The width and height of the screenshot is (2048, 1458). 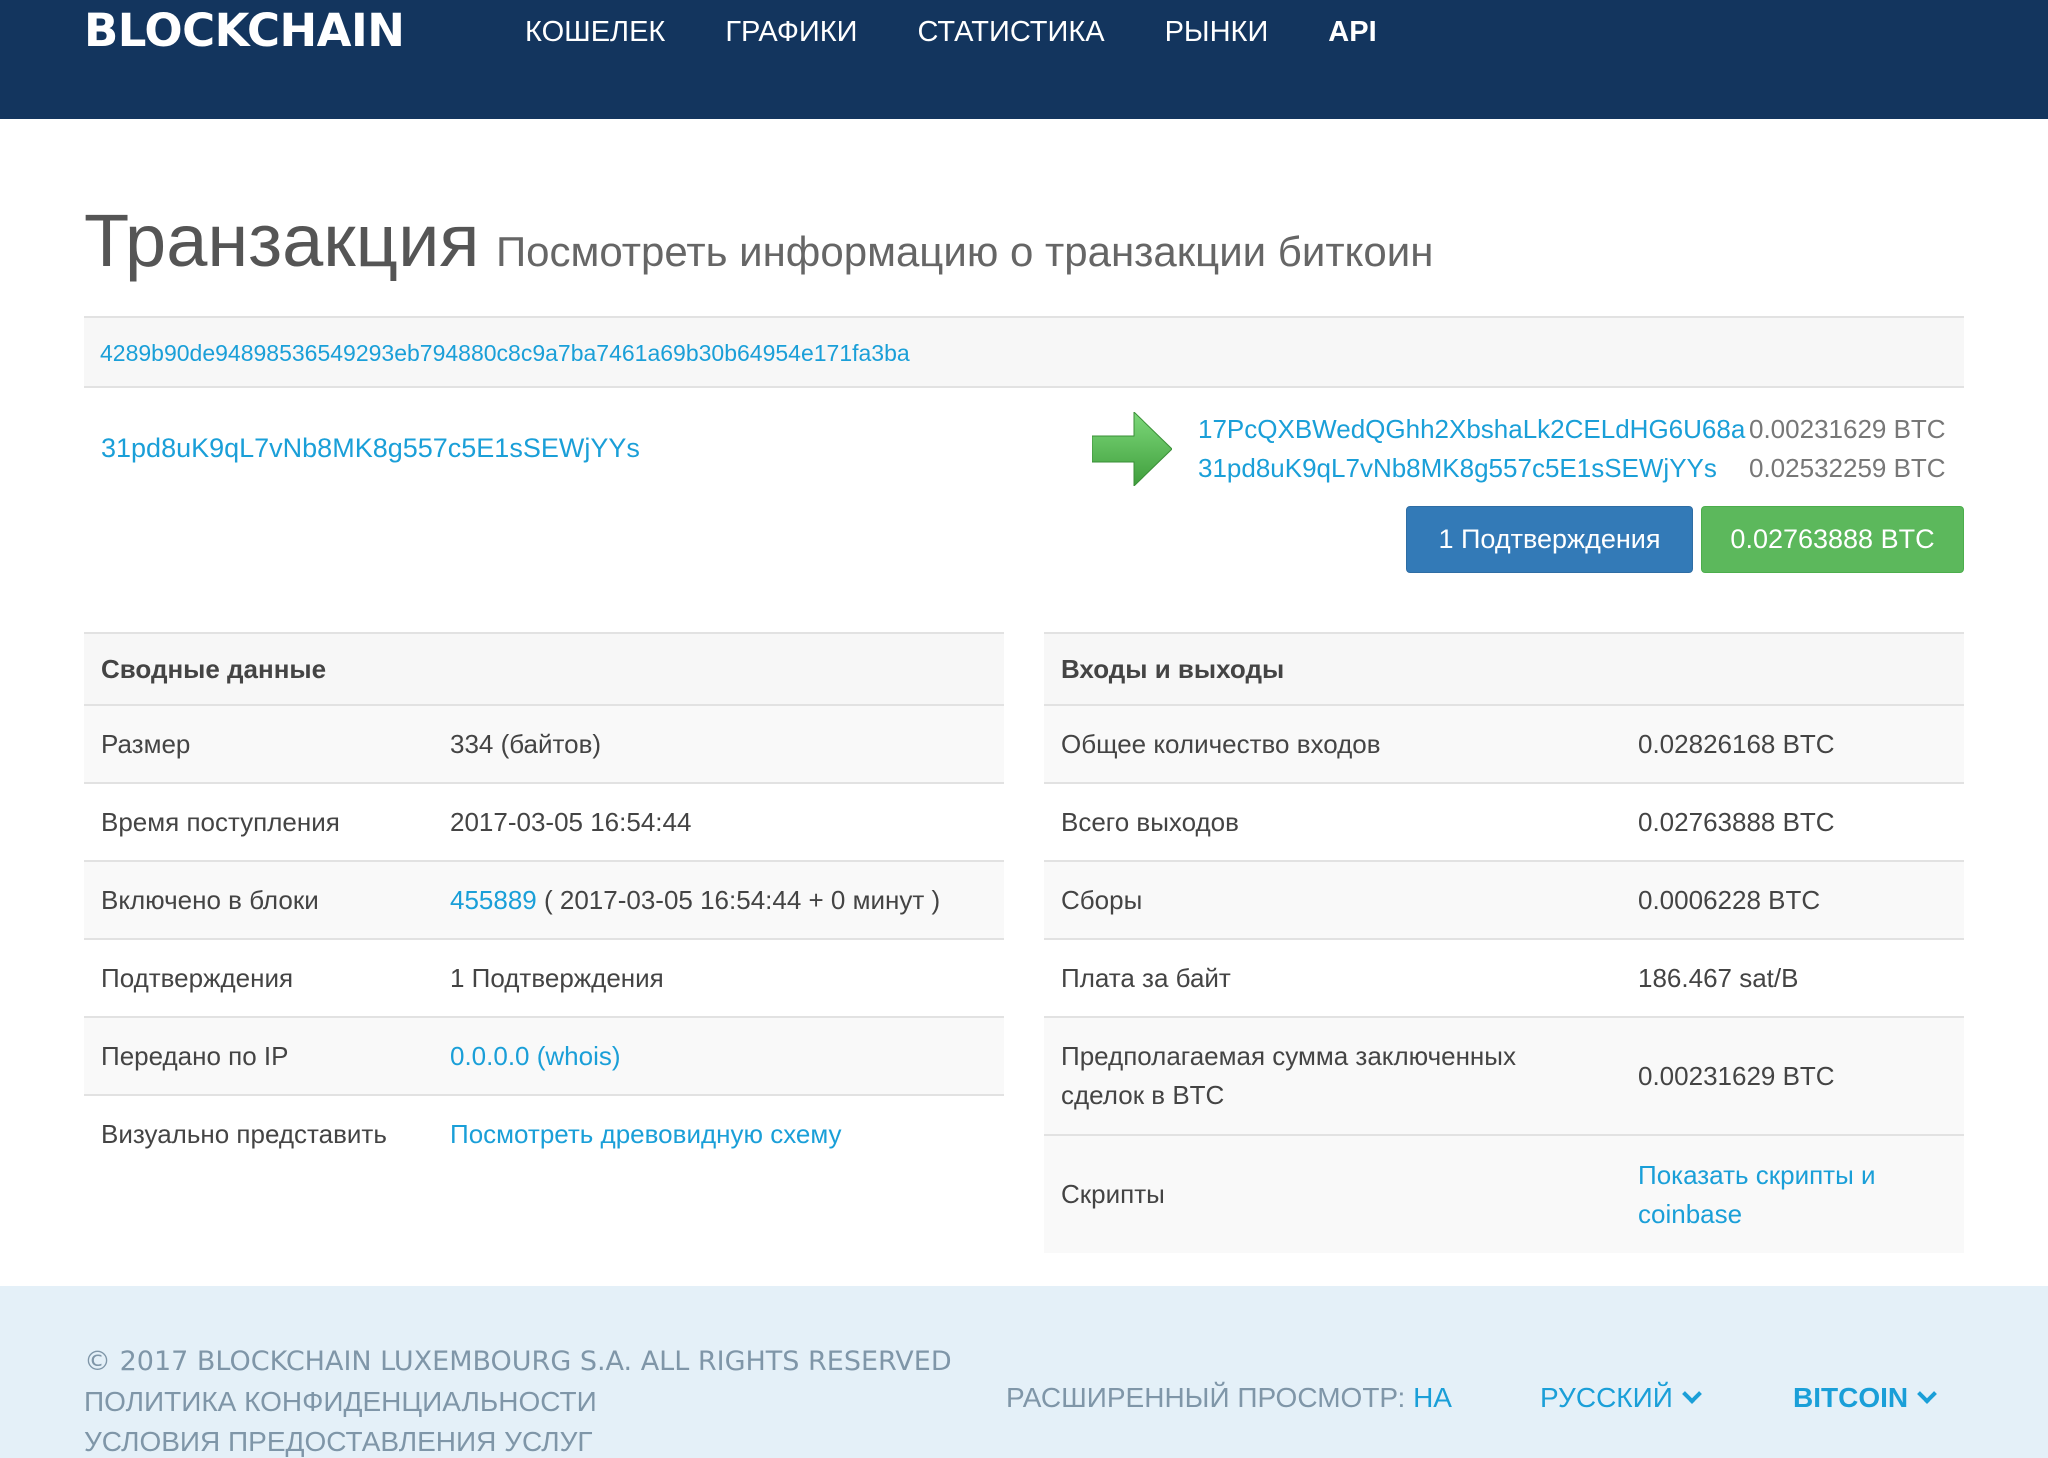 What do you see at coordinates (535, 1056) in the screenshot?
I see `relayed-ip-link: 0.0.0.0 (whois)` at bounding box center [535, 1056].